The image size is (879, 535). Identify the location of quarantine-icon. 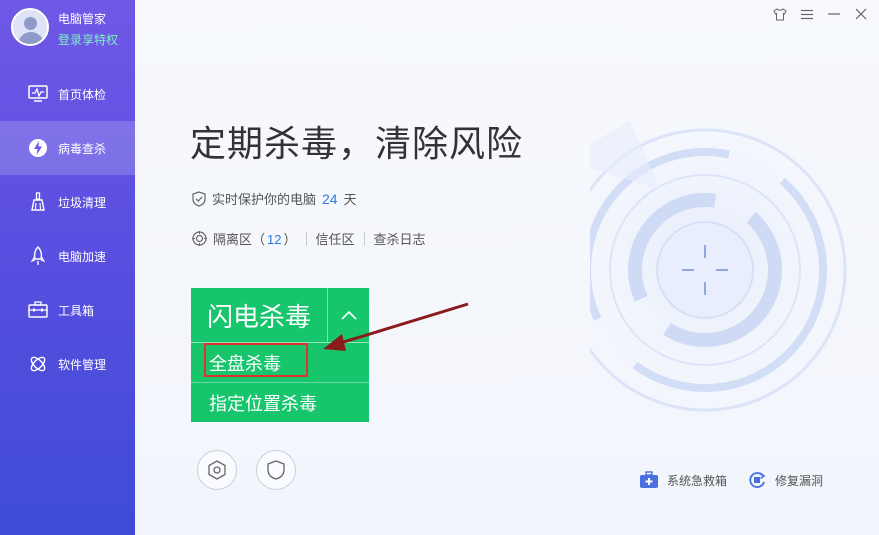
(199, 238).